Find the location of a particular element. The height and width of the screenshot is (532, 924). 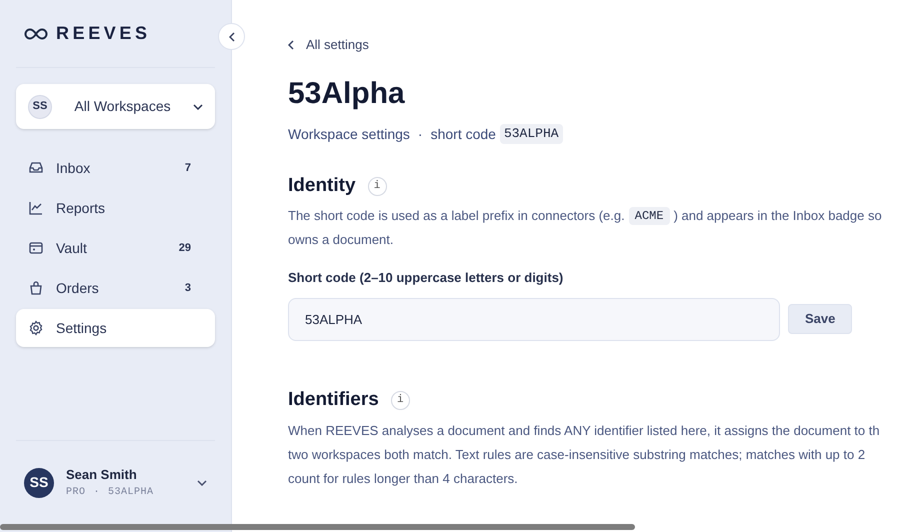

description-text: two workspaces both match. Text rules are case-insensitive substring matches; matches with up to 2 is located at coordinates (577, 454).